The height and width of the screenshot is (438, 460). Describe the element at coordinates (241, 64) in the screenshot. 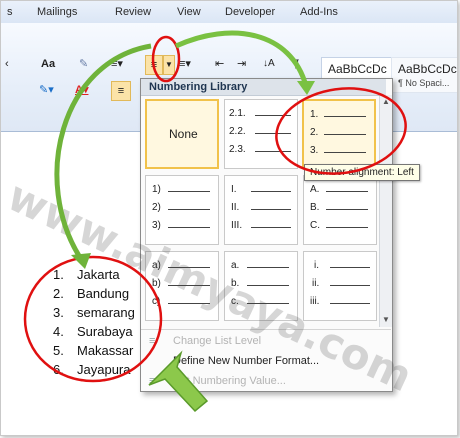

I see `increase-indent-icon: ⇥` at that location.